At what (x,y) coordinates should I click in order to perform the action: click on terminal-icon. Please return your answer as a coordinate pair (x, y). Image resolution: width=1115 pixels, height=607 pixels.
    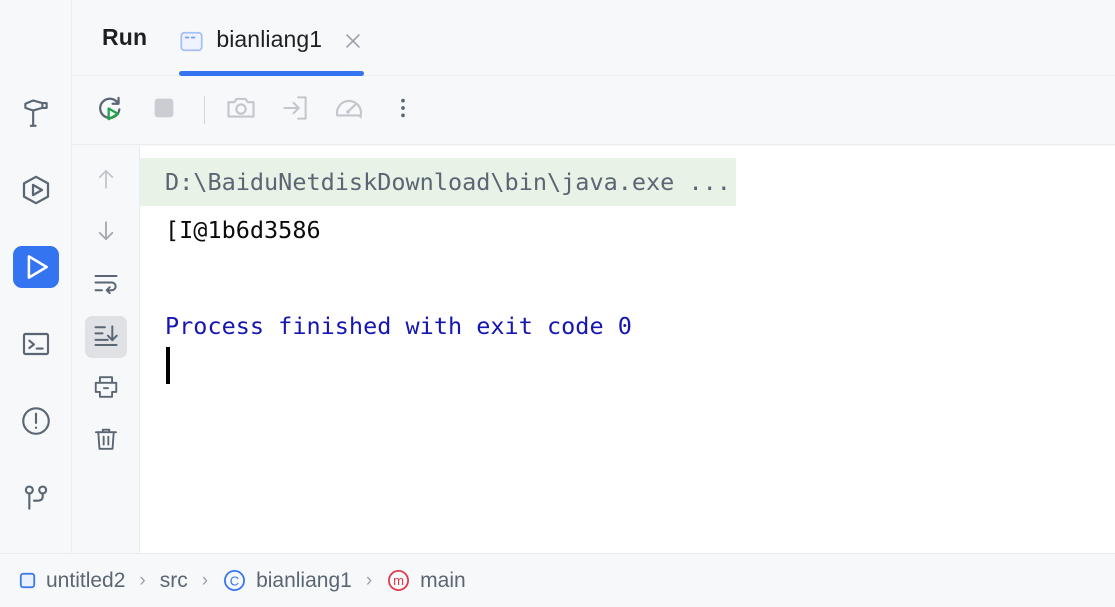
    Looking at the image, I should click on (36, 344).